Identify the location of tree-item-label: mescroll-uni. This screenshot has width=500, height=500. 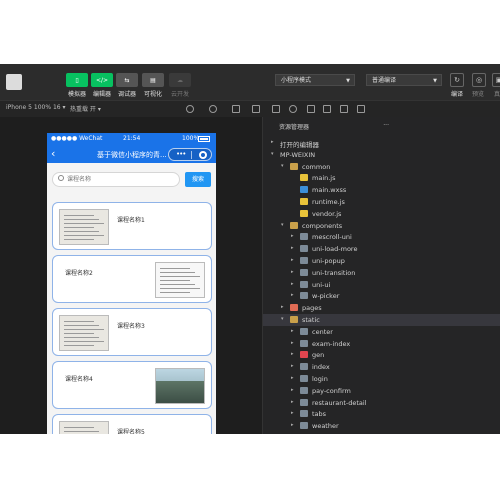
(332, 237).